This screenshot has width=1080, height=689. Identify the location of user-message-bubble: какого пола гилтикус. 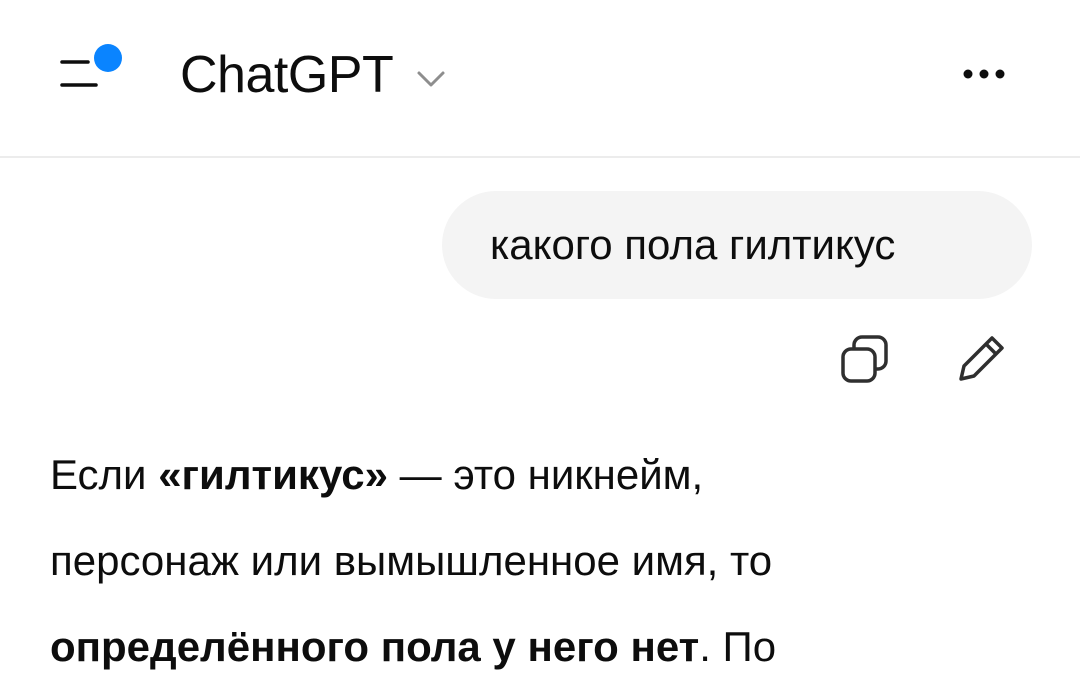
(737, 245).